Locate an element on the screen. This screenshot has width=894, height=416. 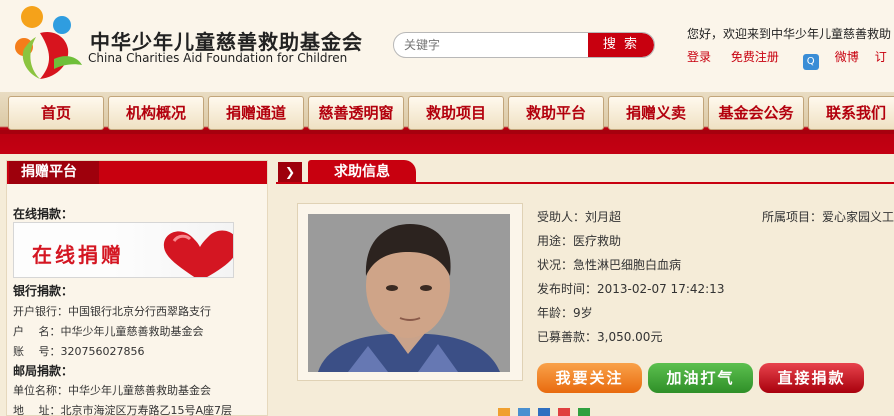
account-links: 登录 免费注册 Q 微博 订 is located at coordinates (790, 59).